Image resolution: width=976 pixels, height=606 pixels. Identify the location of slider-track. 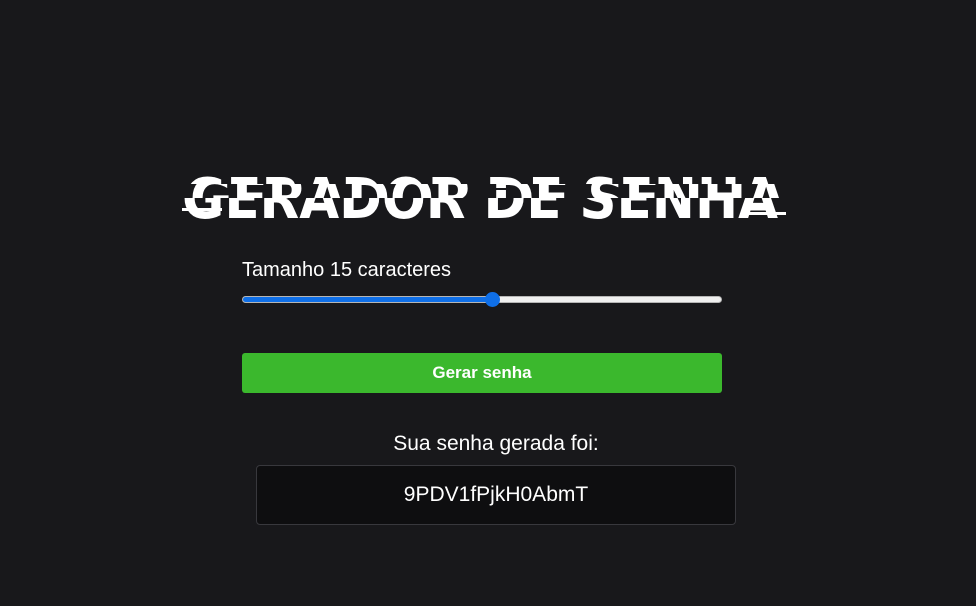
(482, 299).